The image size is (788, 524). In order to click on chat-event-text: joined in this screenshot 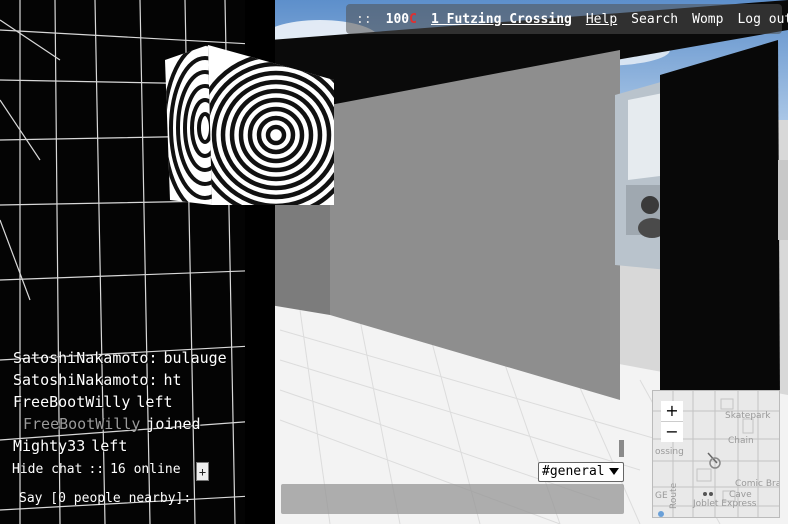, I will do `click(173, 424)`.